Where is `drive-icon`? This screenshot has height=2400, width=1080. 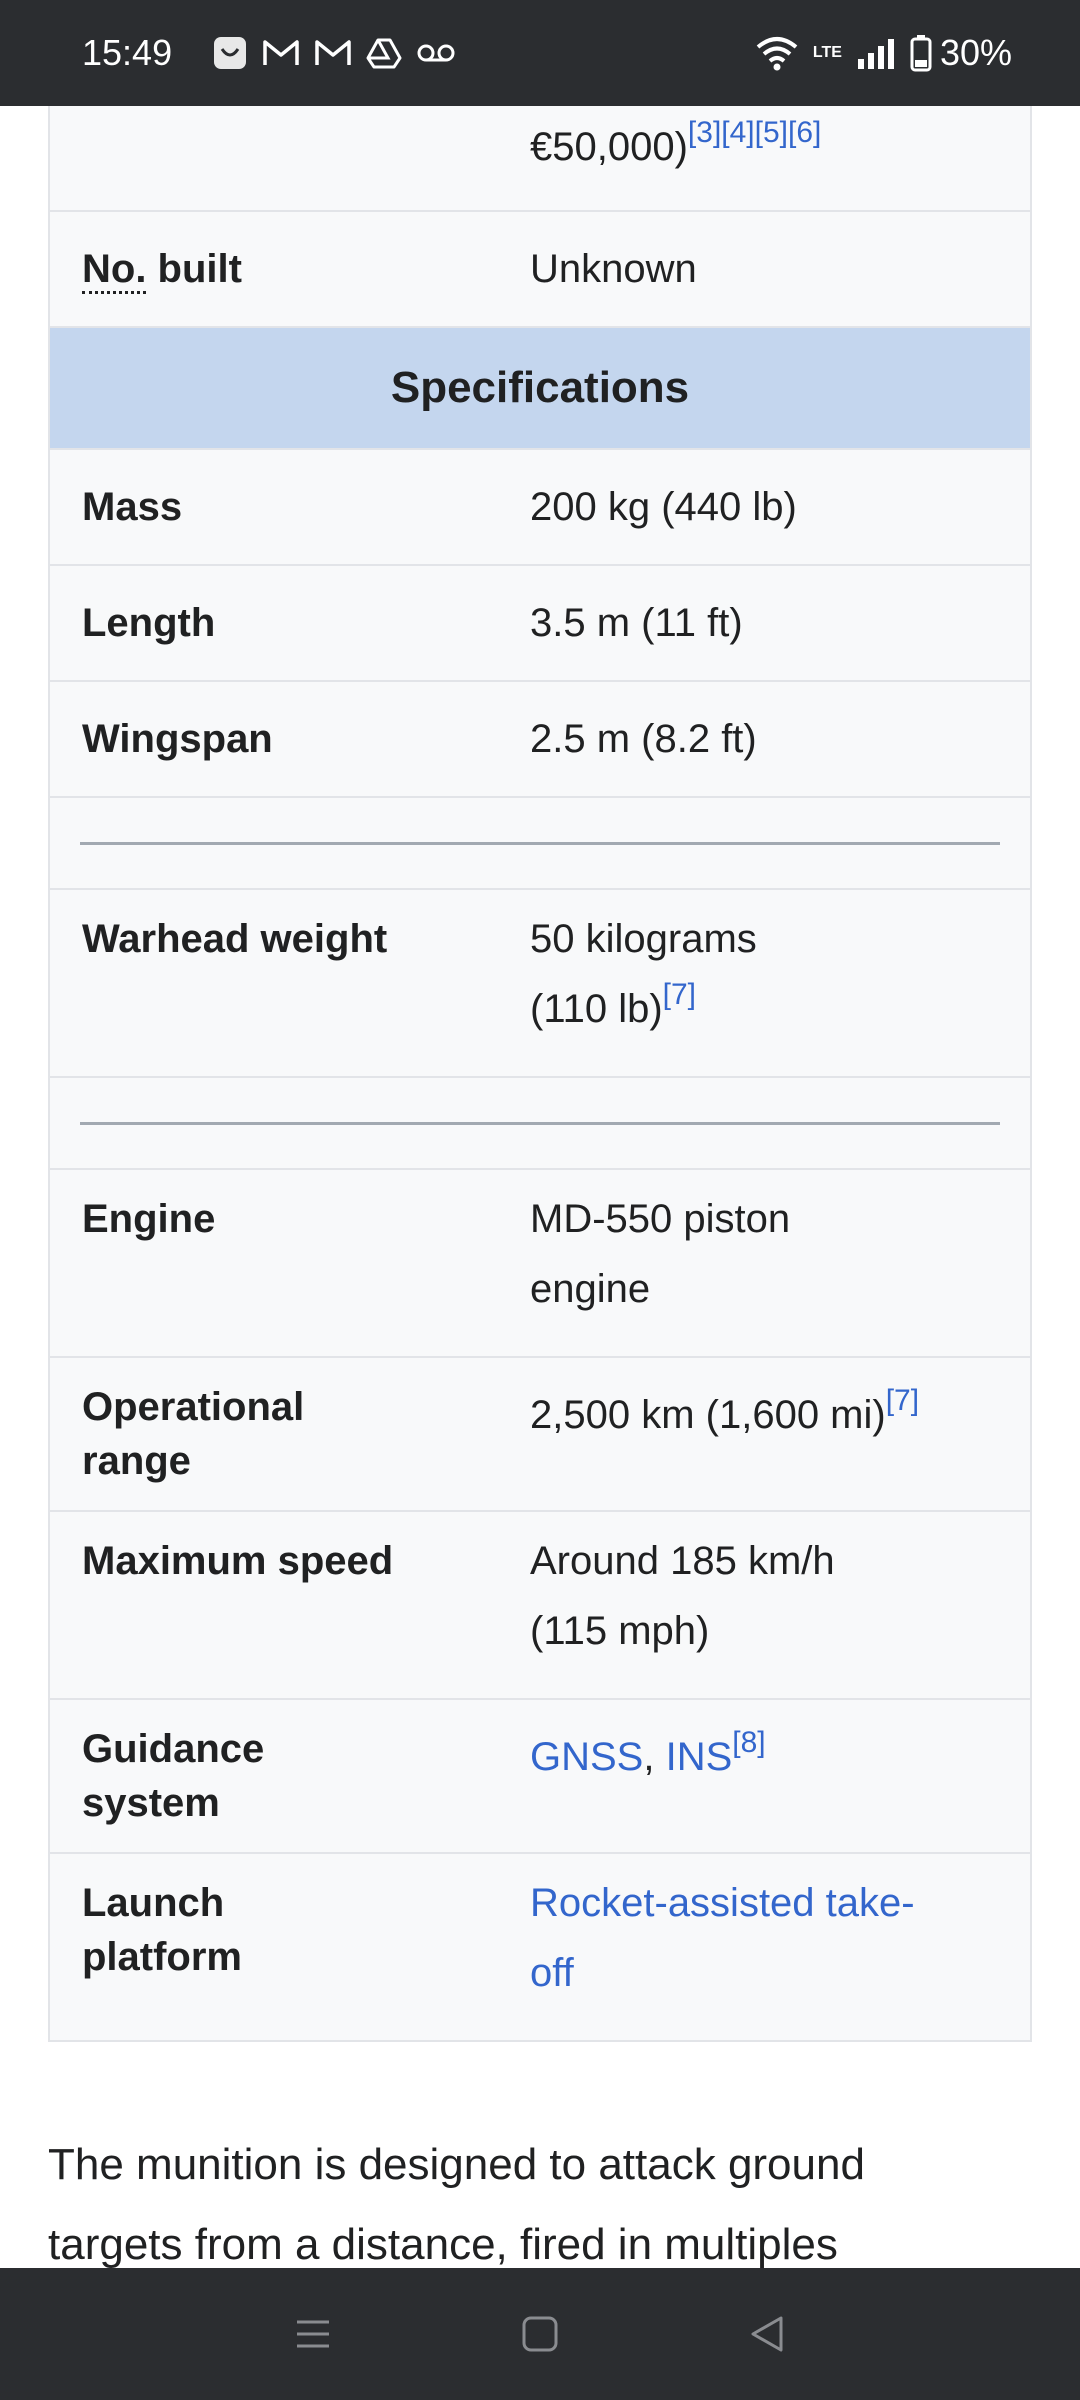
drive-icon is located at coordinates (384, 53).